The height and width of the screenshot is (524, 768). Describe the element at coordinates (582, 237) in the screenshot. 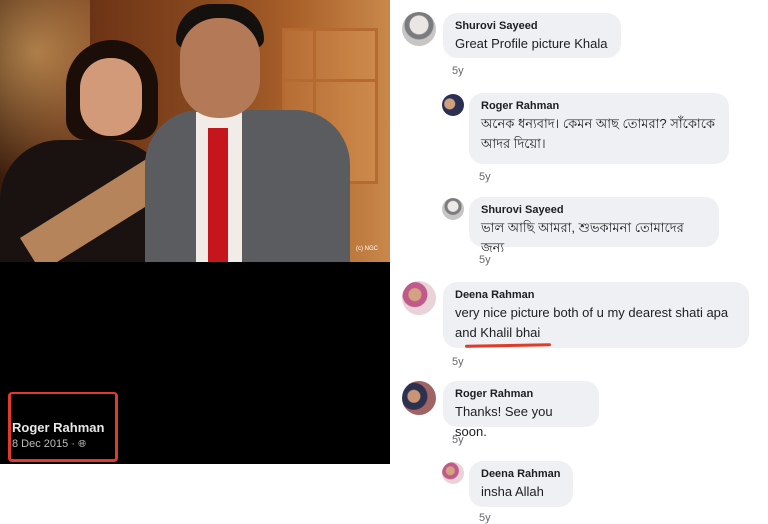

I see `comment-text: ভাল আছি আমরা, শুভকামনা তোমাদের জন্য` at that location.